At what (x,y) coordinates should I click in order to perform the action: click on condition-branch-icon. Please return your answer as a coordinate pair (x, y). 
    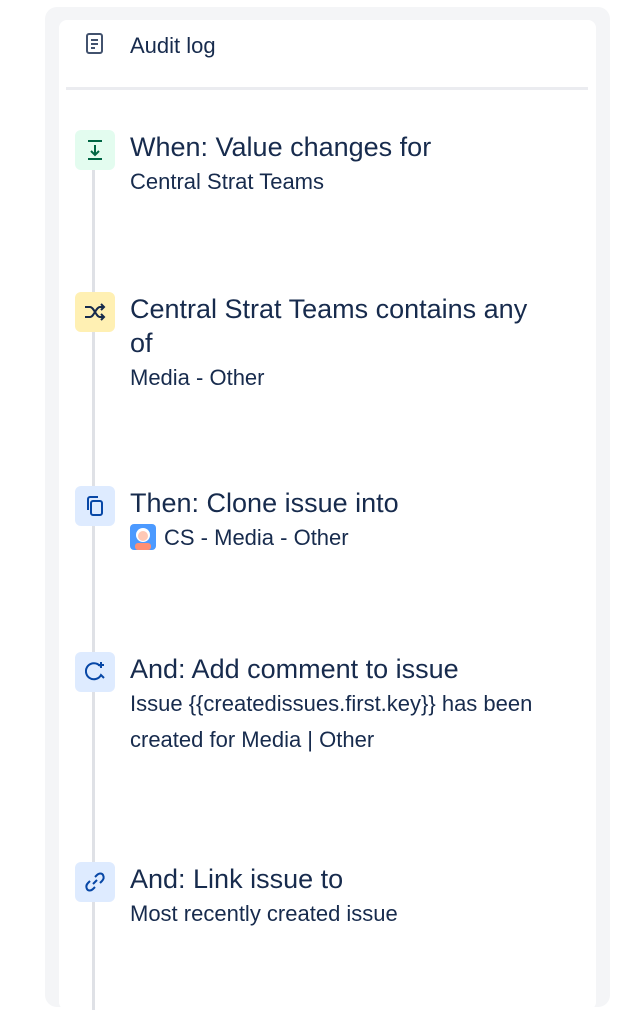
    Looking at the image, I should click on (95, 312).